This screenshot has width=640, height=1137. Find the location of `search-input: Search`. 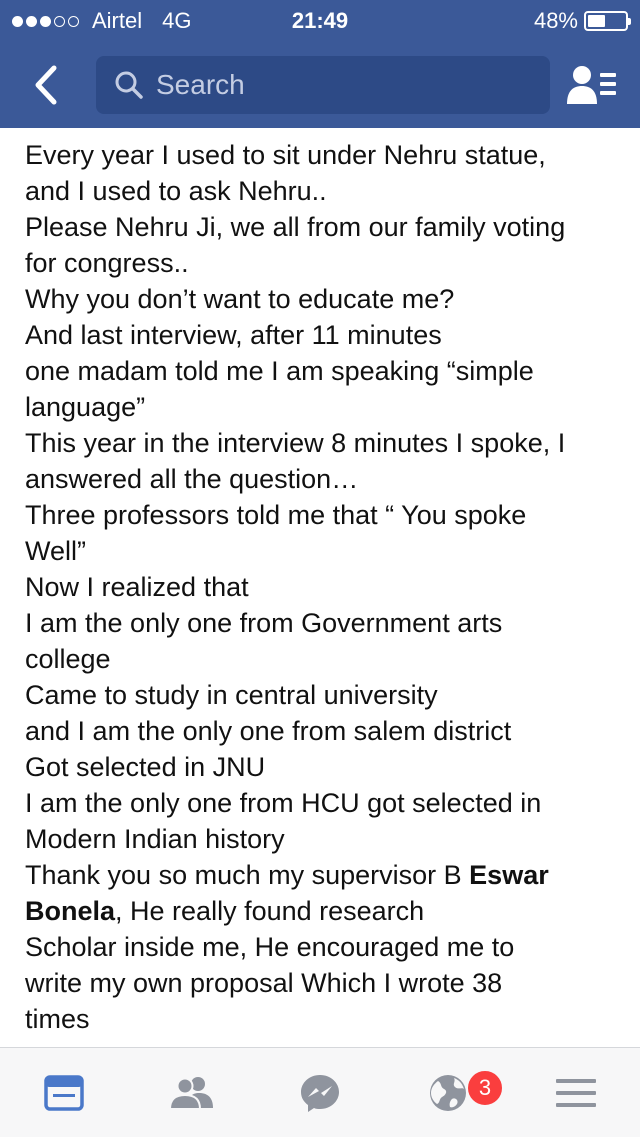

search-input: Search is located at coordinates (200, 85).